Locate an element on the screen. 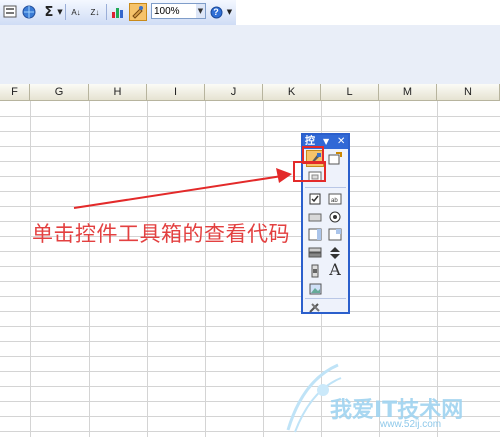 This screenshot has width=500, height=437. label-control-icon: A is located at coordinates (335, 269).